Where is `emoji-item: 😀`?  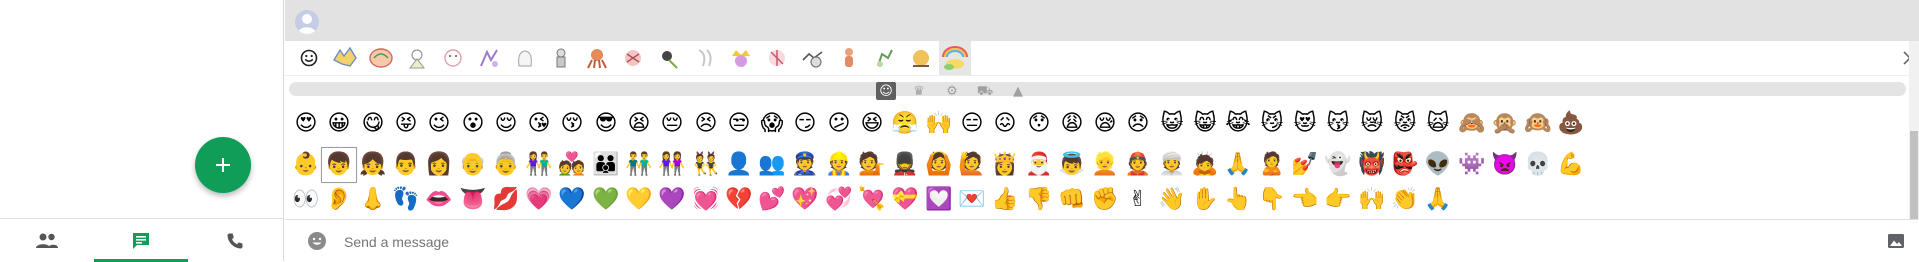
emoji-item: 😀 is located at coordinates (339, 124).